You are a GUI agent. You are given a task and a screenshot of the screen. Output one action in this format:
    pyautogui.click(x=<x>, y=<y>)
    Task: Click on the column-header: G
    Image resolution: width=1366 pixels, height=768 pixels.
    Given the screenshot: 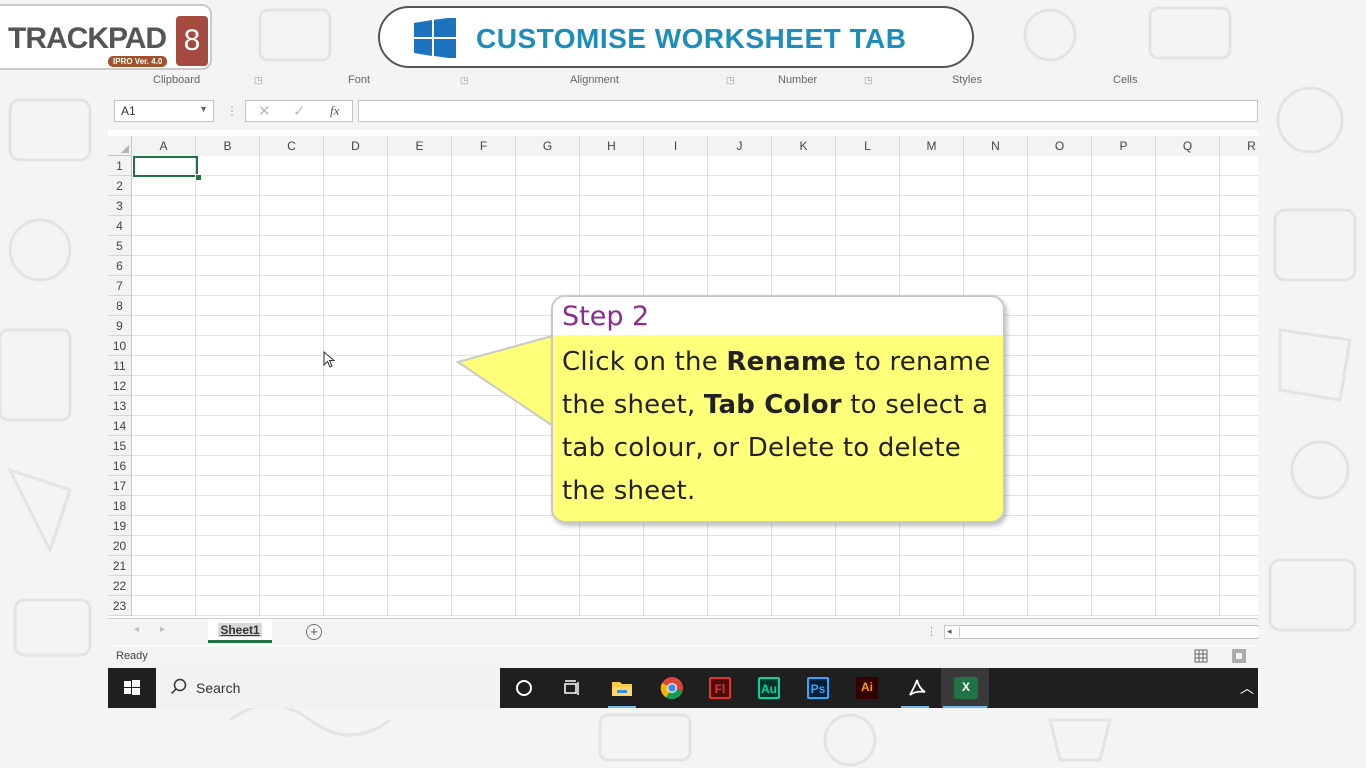 What is the action you would take?
    pyautogui.click(x=548, y=146)
    